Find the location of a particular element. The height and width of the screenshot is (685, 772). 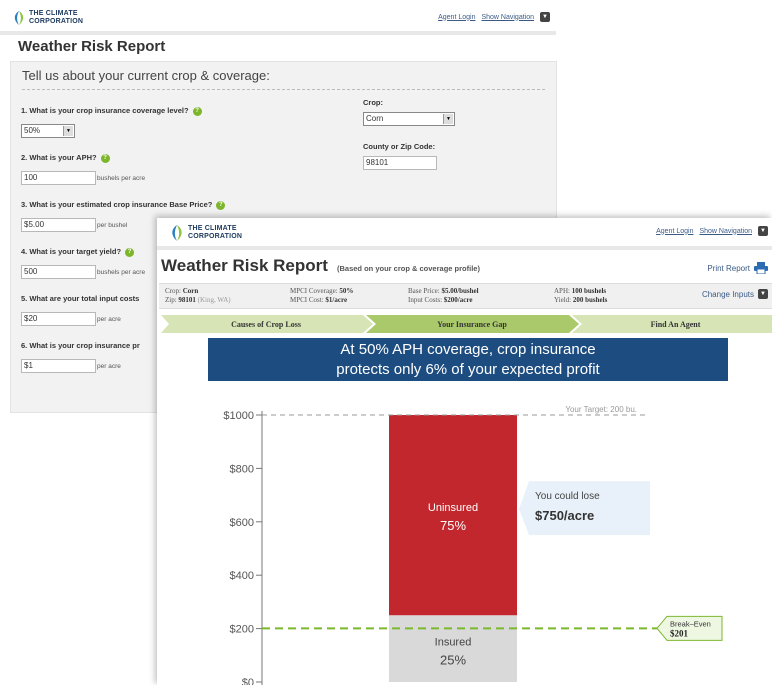

show-navigation-link: Show Navigation is located at coordinates (507, 17).